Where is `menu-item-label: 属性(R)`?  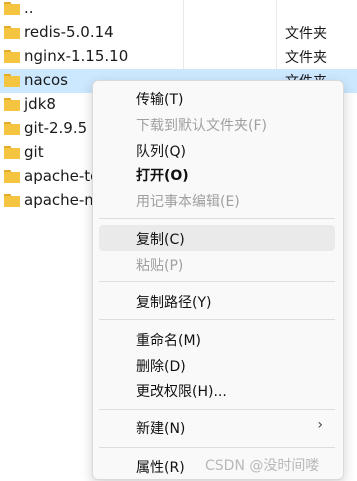
menu-item-label: 属性(R) is located at coordinates (160, 468).